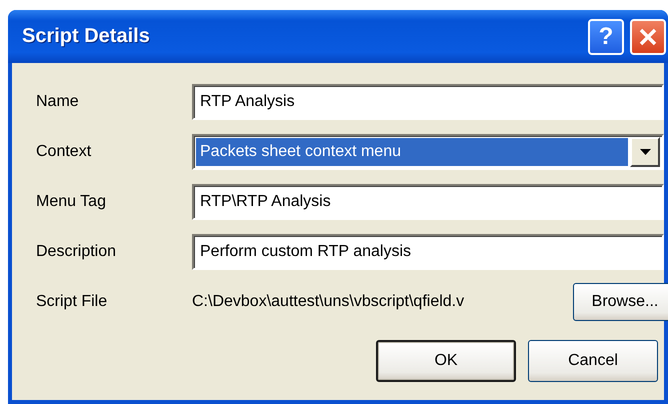  What do you see at coordinates (58, 102) in the screenshot?
I see `field-label: Name` at bounding box center [58, 102].